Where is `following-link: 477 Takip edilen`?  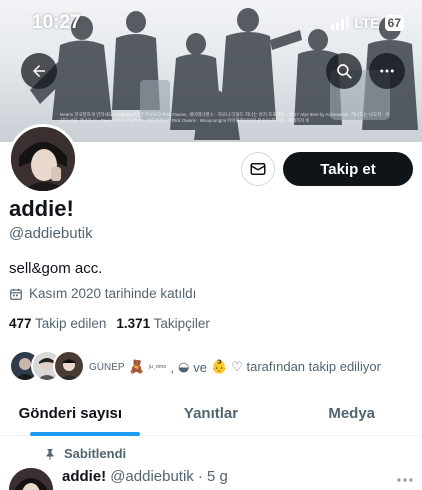 following-link: 477 Takip edilen is located at coordinates (57, 323).